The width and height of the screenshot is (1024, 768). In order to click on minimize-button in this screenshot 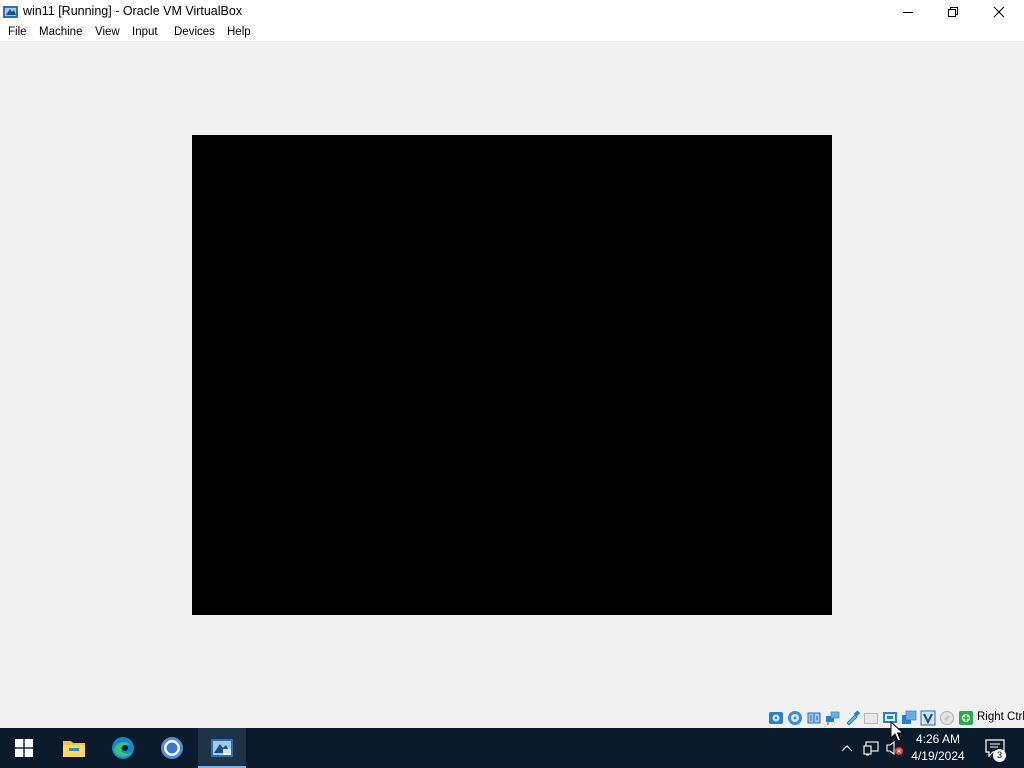, I will do `click(908, 12)`.